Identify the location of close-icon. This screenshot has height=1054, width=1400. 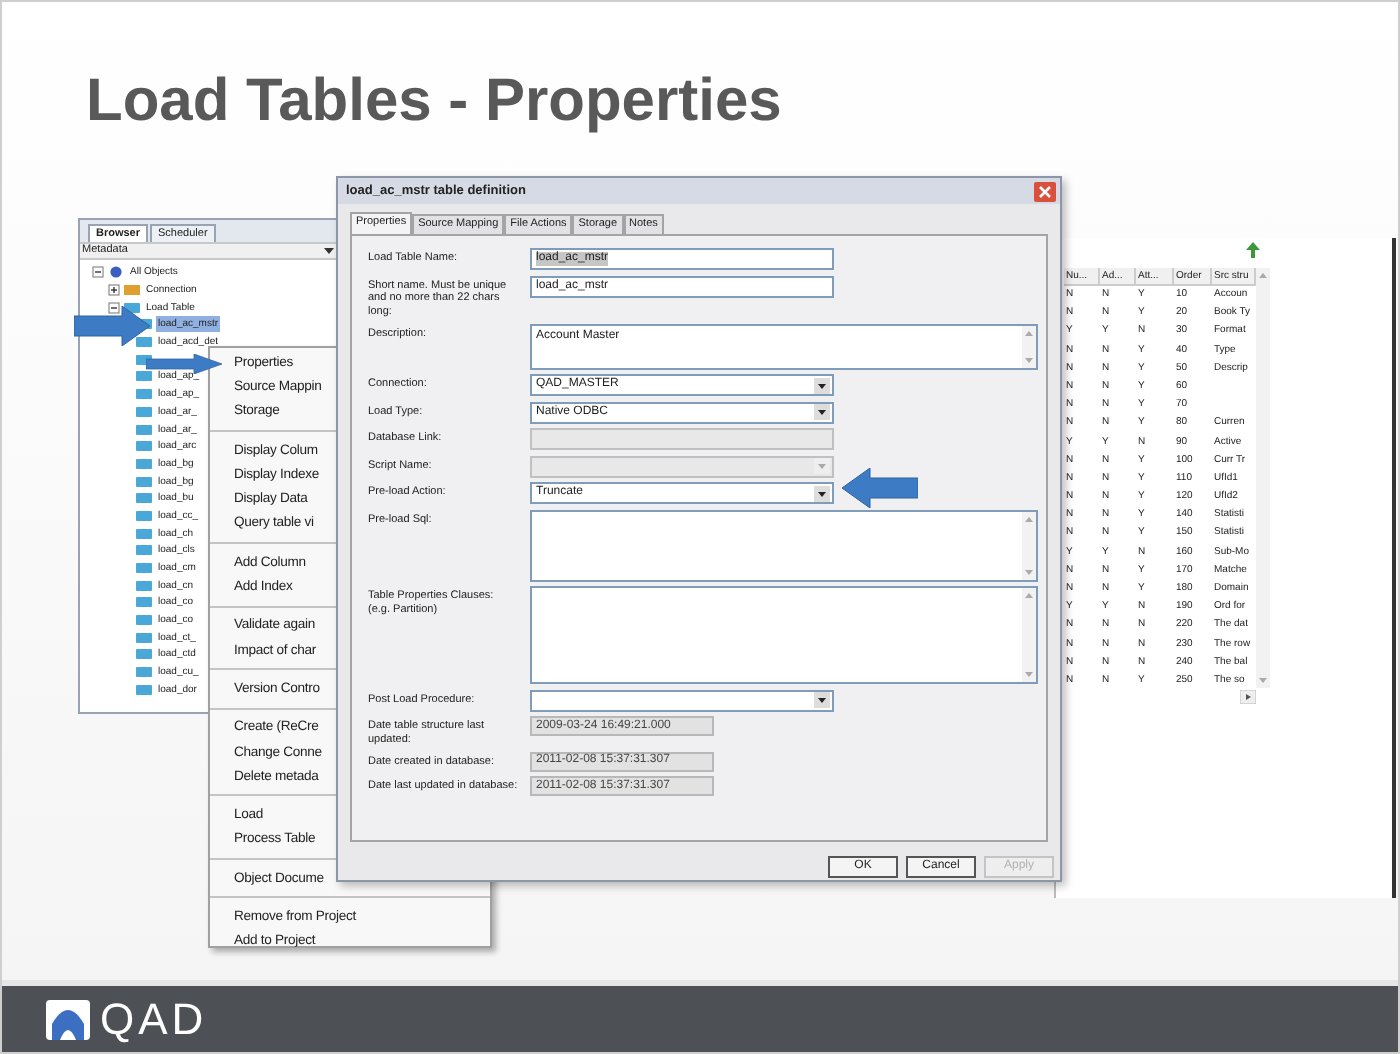
(1045, 191).